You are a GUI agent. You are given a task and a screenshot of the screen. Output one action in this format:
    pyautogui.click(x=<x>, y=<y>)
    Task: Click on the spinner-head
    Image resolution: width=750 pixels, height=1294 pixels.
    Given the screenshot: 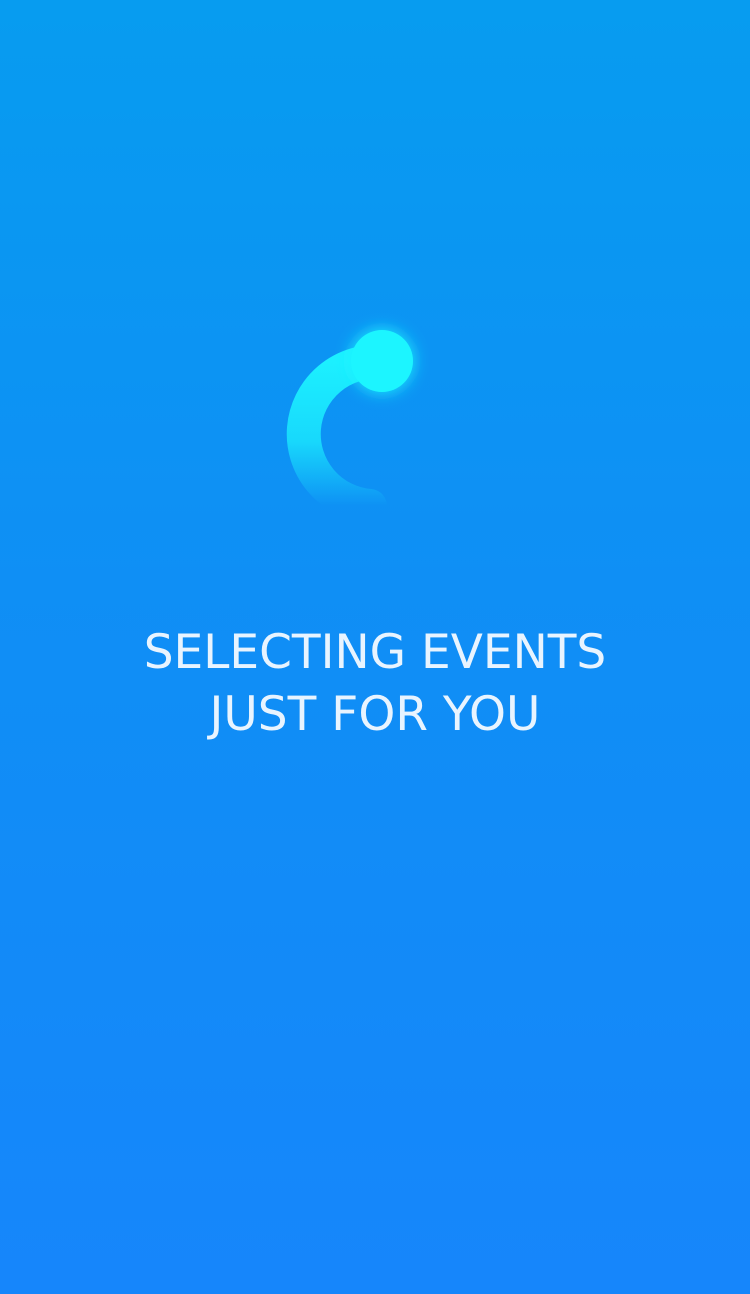 What is the action you would take?
    pyautogui.click(x=382, y=361)
    